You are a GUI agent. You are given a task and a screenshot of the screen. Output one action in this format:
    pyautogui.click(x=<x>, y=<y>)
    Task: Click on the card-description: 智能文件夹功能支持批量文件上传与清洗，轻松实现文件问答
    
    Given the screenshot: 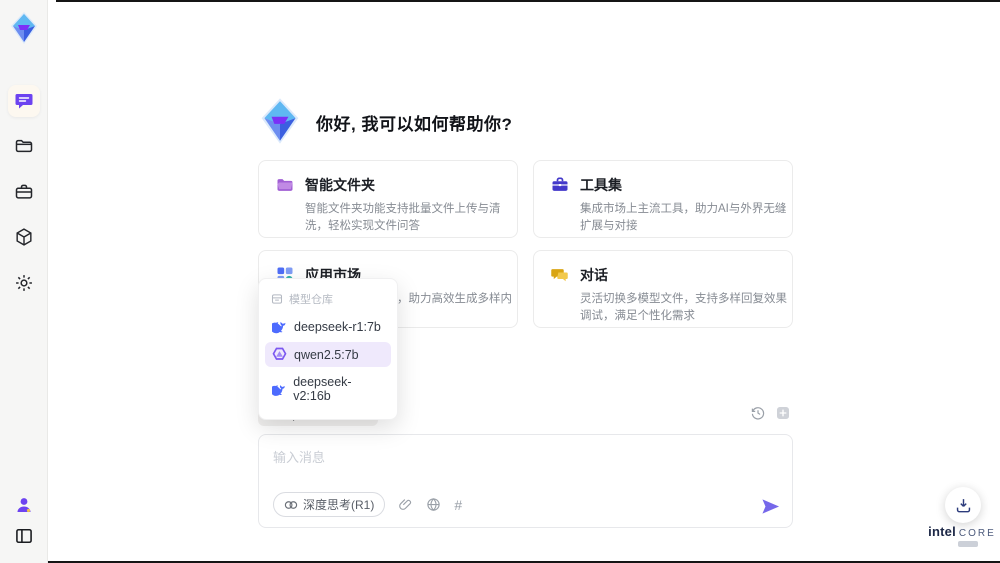 What is the action you would take?
    pyautogui.click(x=403, y=218)
    